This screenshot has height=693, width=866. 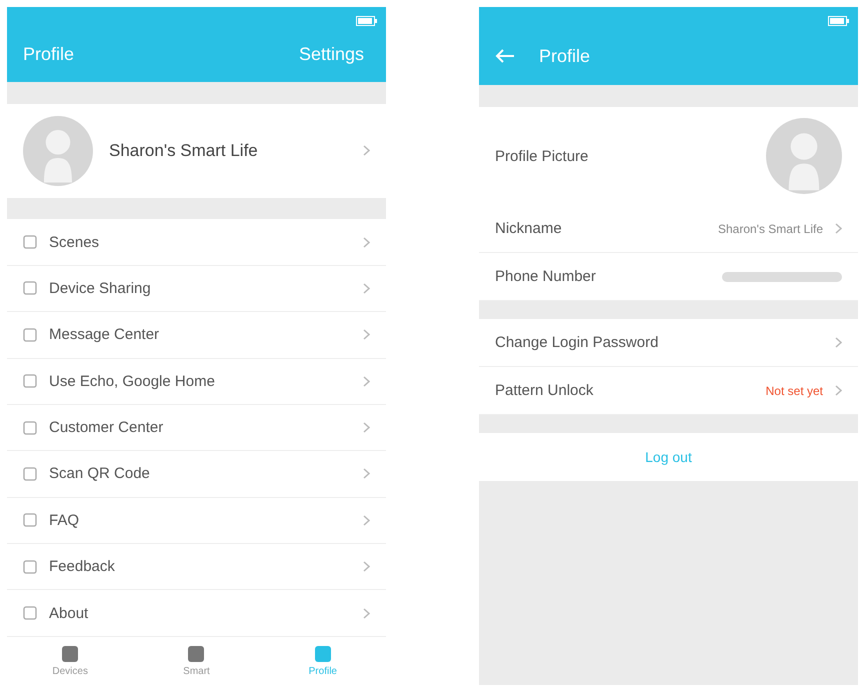 What do you see at coordinates (770, 229) in the screenshot?
I see `row-value: Sharon's Smart Life` at bounding box center [770, 229].